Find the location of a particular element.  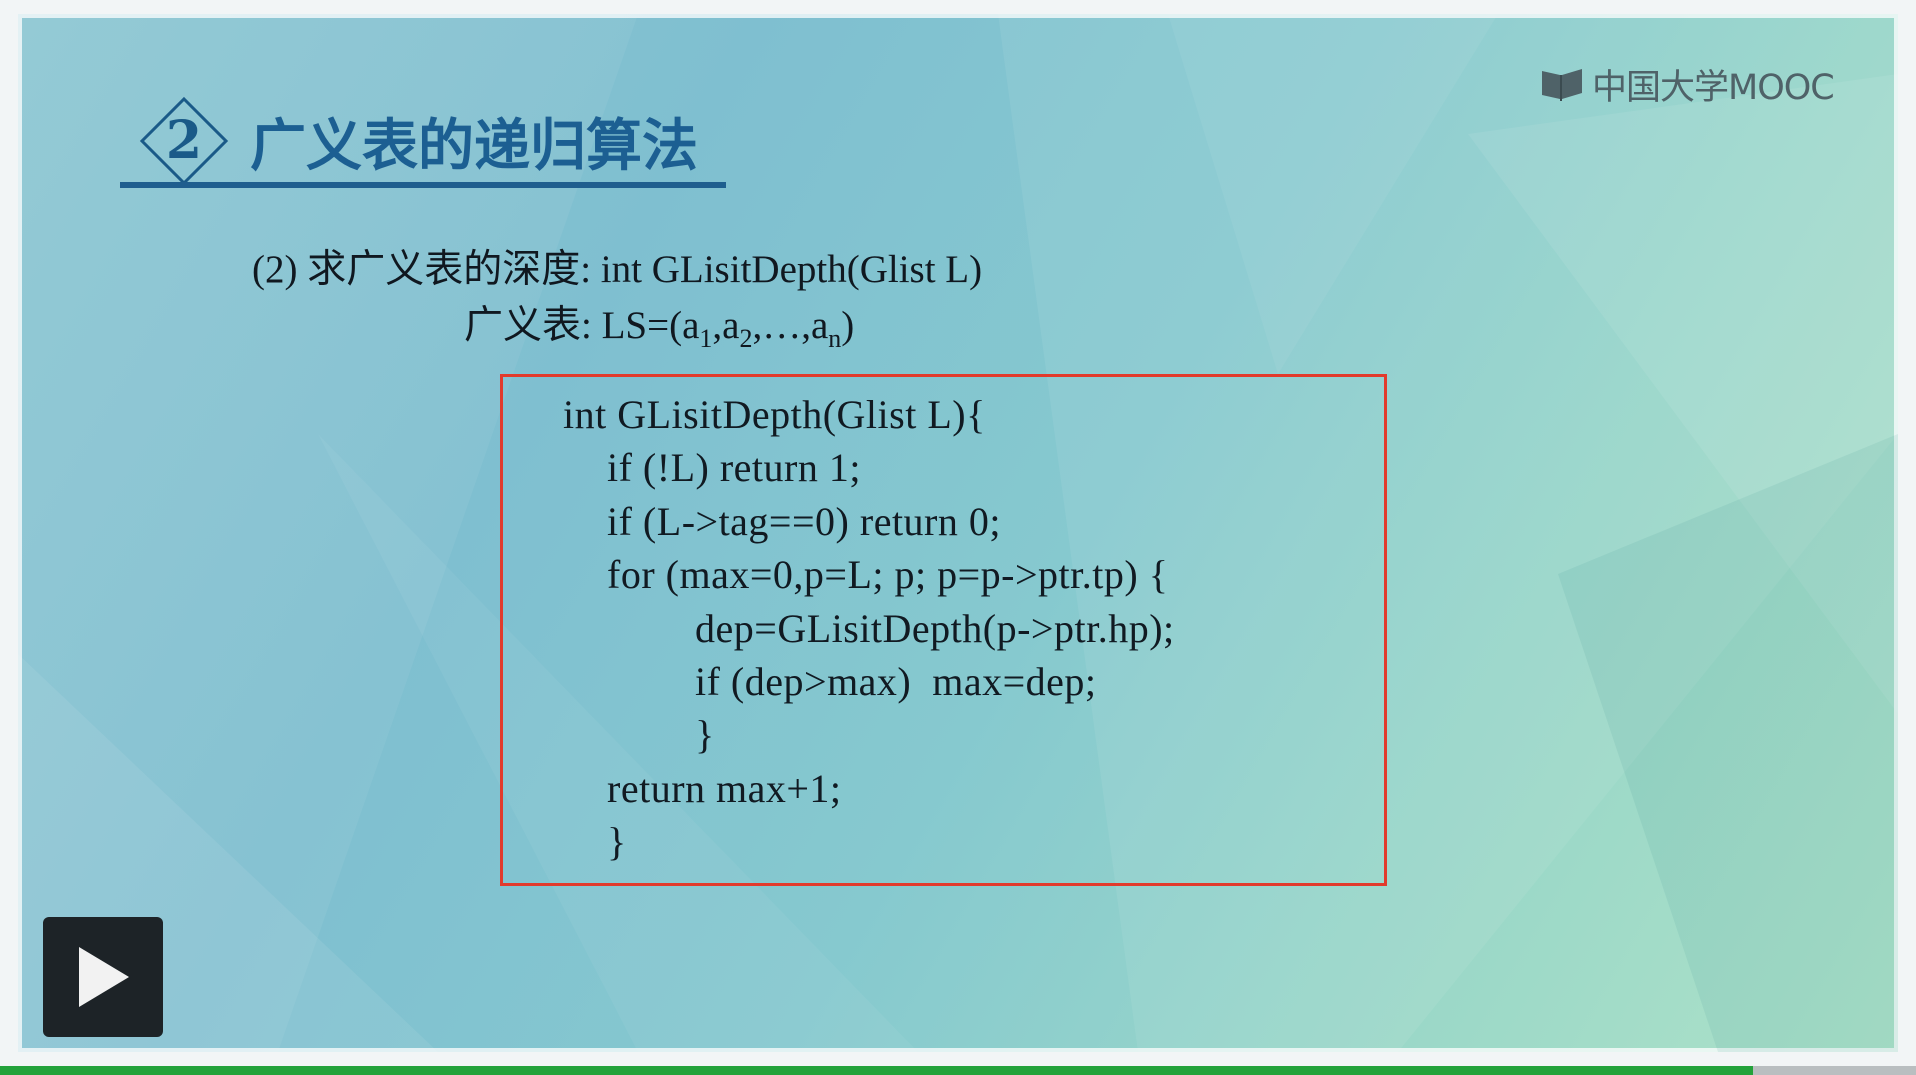

progress-fill is located at coordinates (877, 1070).